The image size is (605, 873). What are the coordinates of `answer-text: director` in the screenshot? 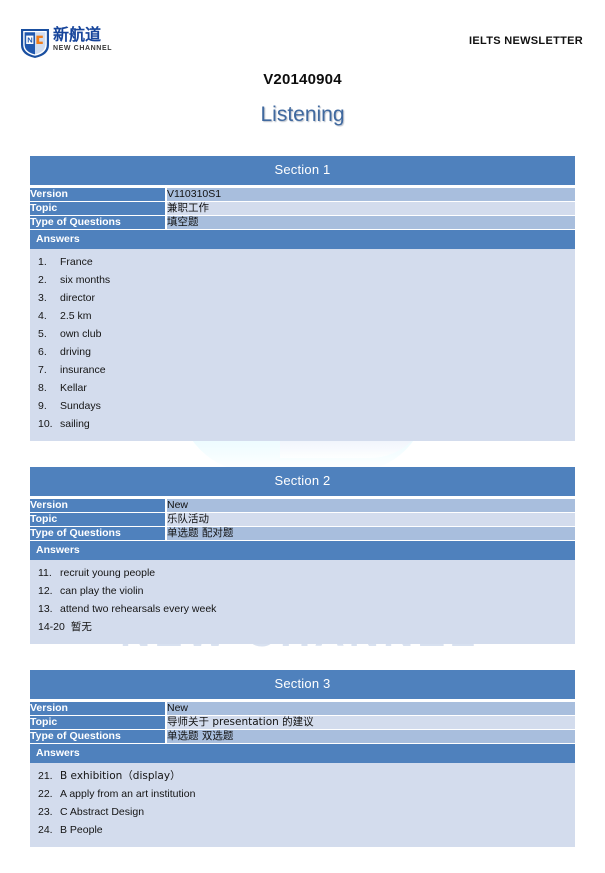 It's located at (78, 297).